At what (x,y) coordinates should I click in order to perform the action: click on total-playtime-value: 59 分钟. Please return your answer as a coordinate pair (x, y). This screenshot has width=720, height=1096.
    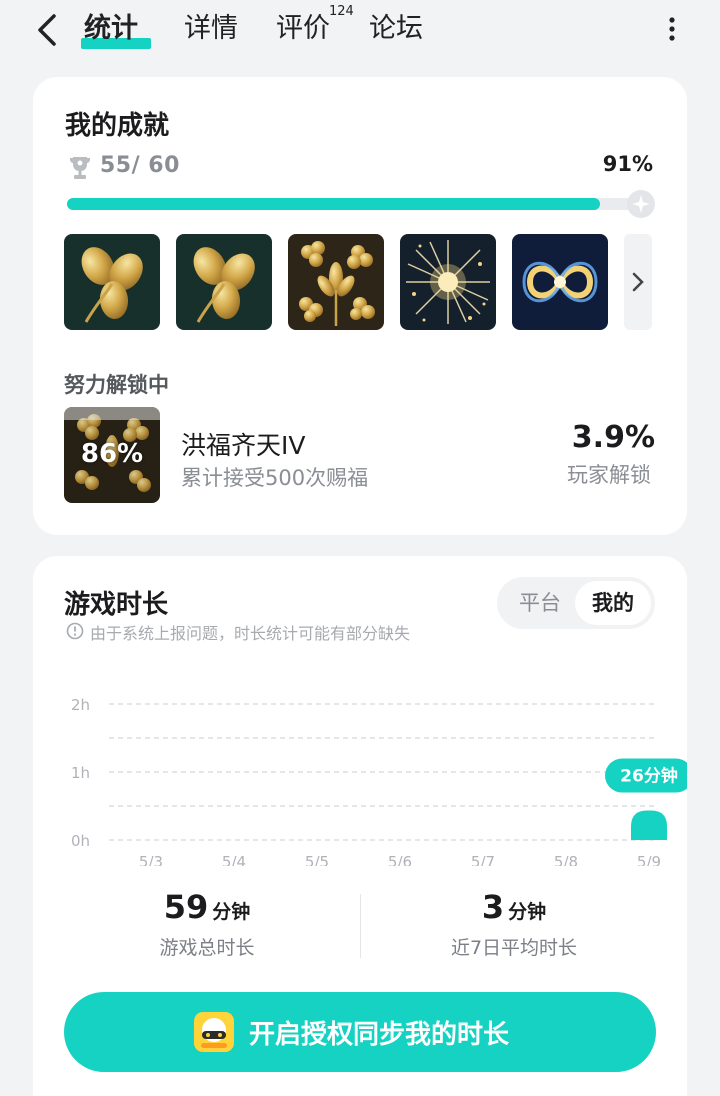
    Looking at the image, I should click on (207, 907).